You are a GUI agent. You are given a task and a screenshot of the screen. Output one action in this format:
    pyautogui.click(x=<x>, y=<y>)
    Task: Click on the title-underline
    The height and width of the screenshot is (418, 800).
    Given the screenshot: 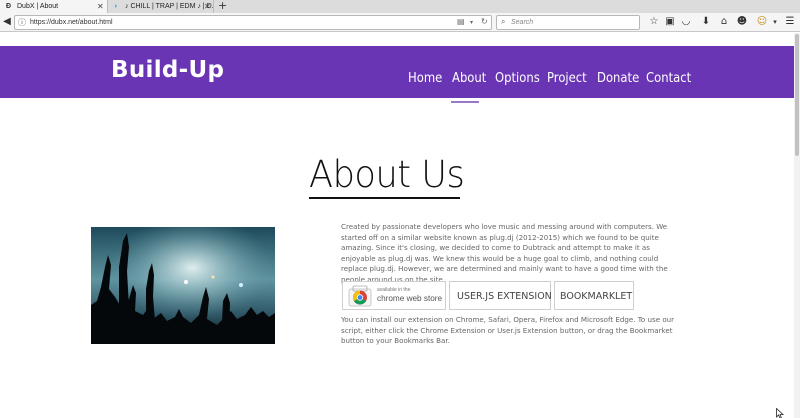 What is the action you would take?
    pyautogui.click(x=384, y=198)
    